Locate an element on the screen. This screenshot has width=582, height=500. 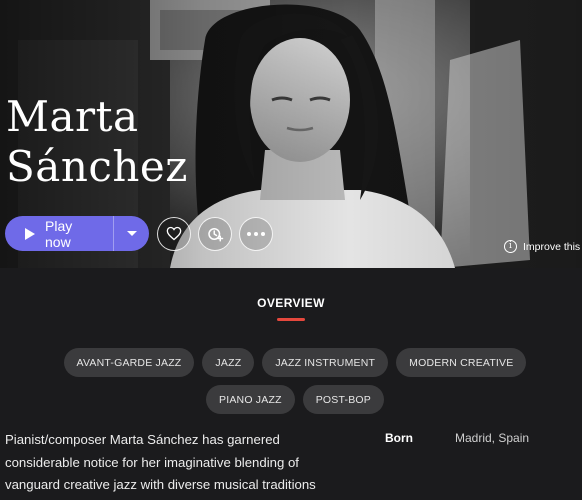
play-button-group: Play now is located at coordinates (77, 233).